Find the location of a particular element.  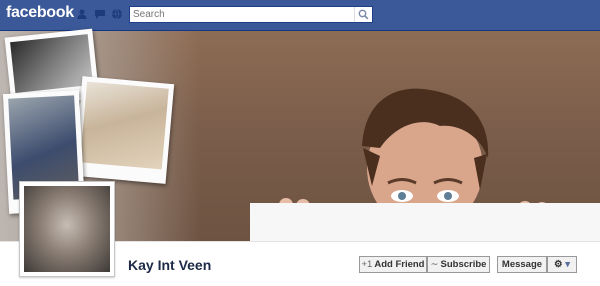

subscribe-button: ∼ Subscribe is located at coordinates (458, 264).